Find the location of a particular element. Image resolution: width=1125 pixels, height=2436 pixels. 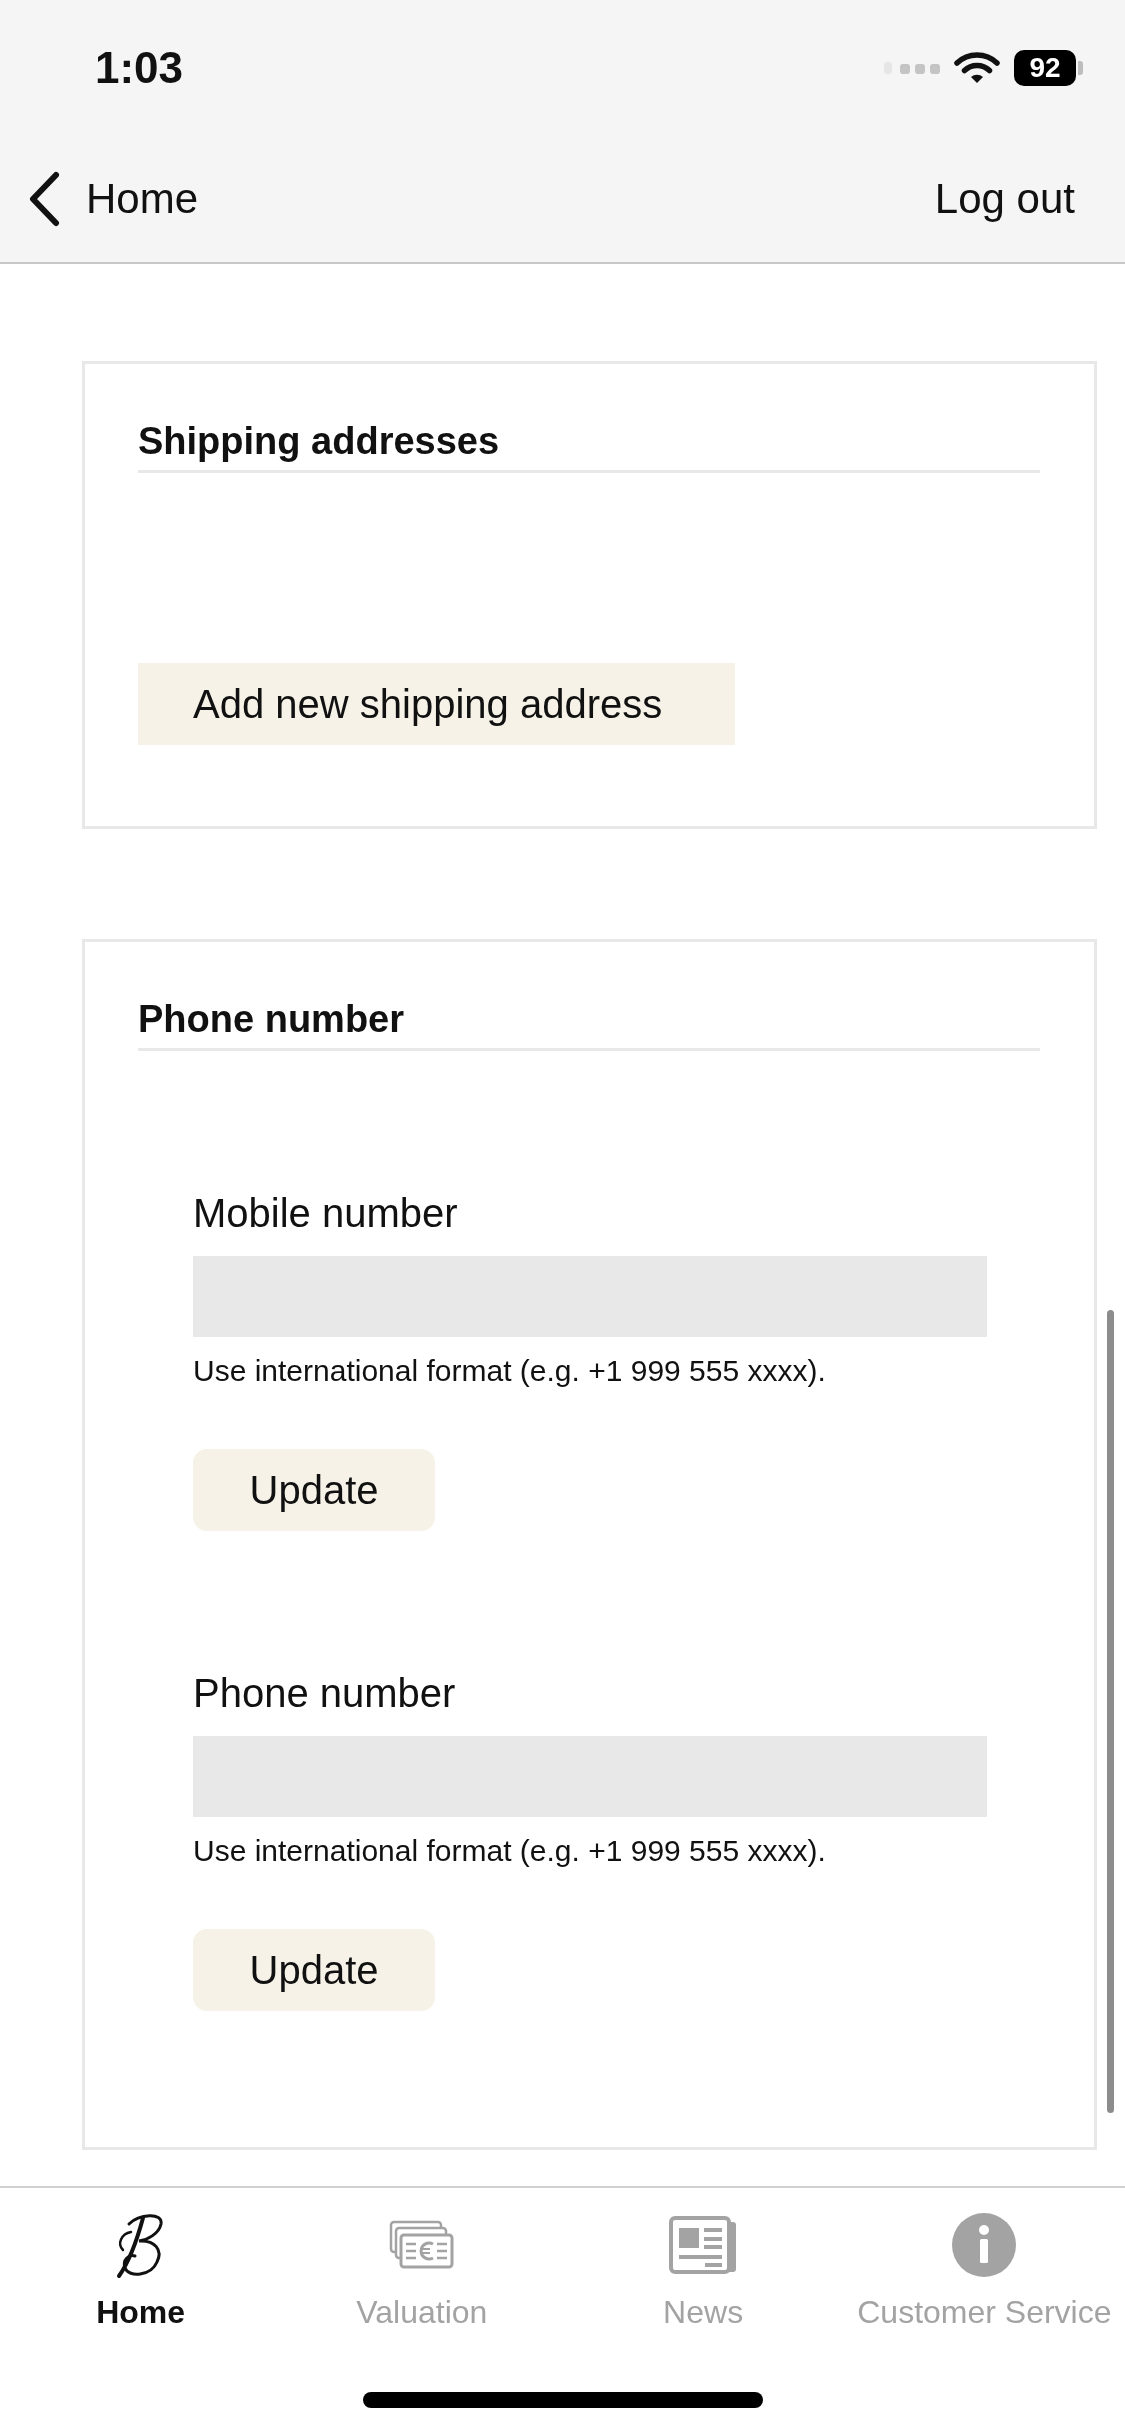

field-label: Mobile number is located at coordinates (325, 1213).